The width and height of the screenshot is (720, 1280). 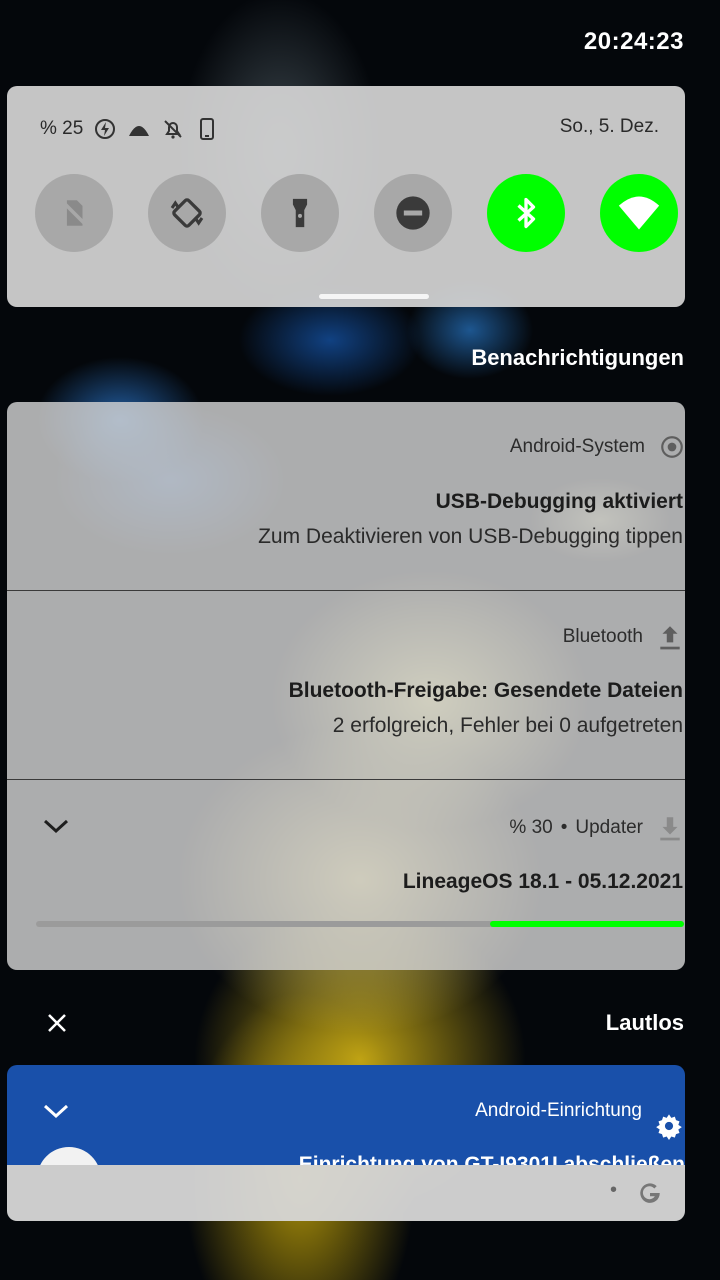 What do you see at coordinates (360, 1024) in the screenshot?
I see `silent-section-header: Lautlos` at bounding box center [360, 1024].